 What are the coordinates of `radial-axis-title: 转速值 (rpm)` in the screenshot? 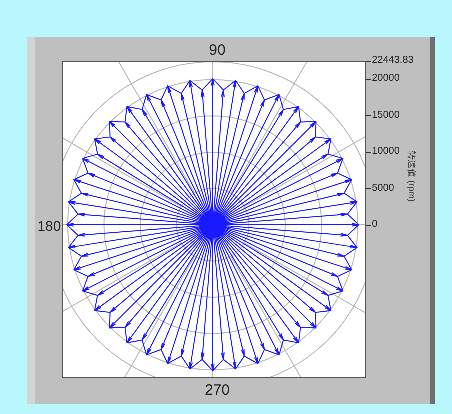 It's located at (412, 176).